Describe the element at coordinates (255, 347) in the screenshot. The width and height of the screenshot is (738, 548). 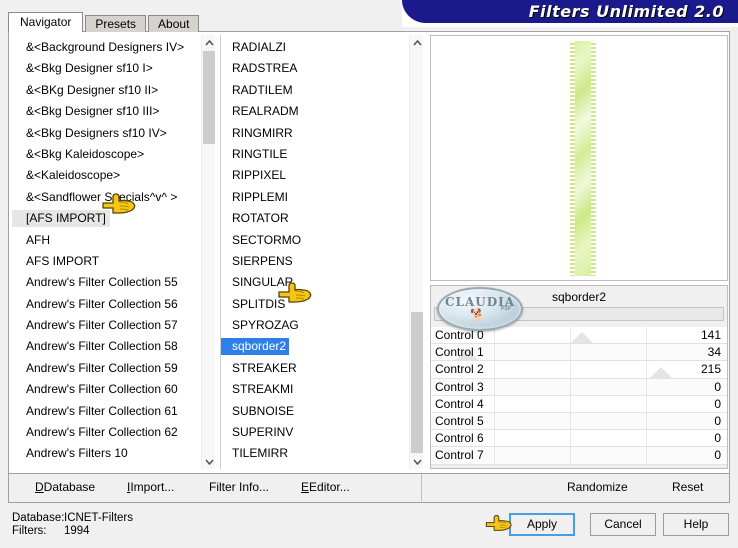
I see `filter-item: sqborder2` at that location.